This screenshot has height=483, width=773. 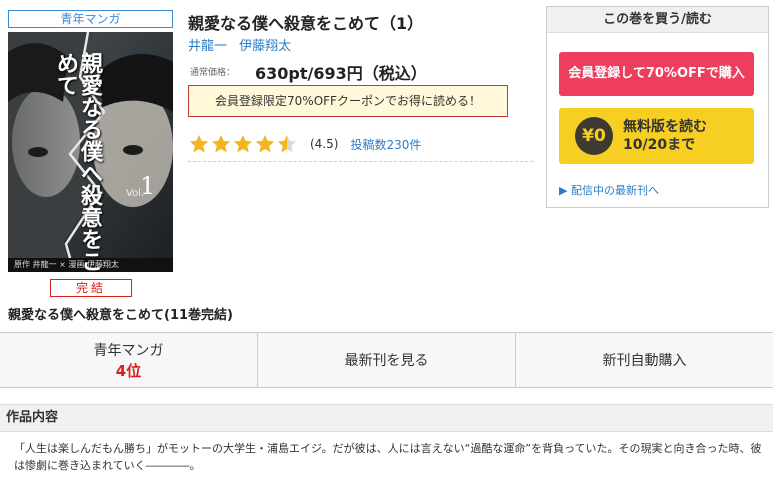 What do you see at coordinates (665, 127) in the screenshot?
I see `read-free-label: 無料版を読む` at bounding box center [665, 127].